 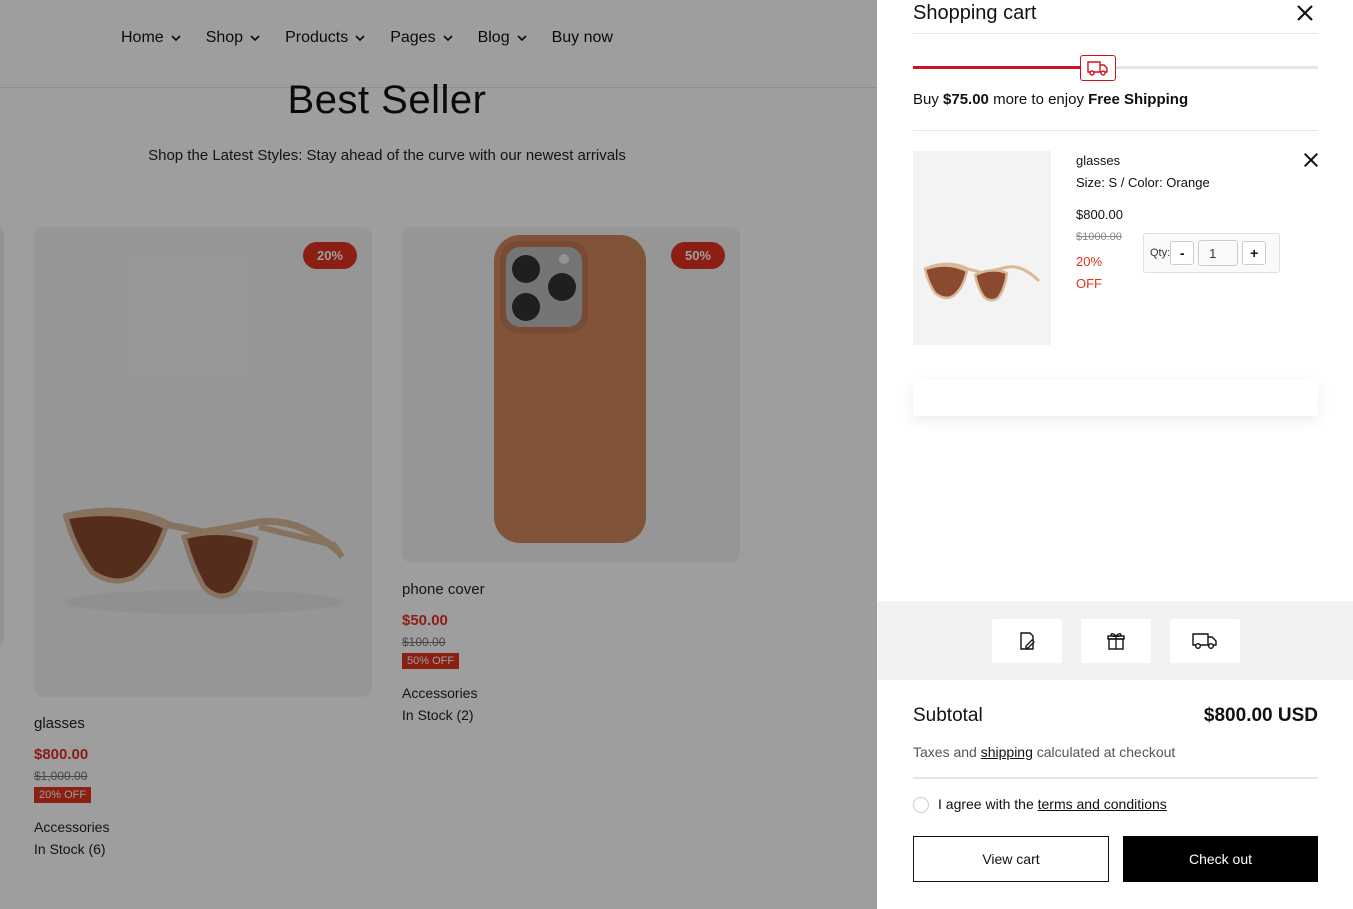 I want to click on shipping-goal: Free Shipping, so click(x=1138, y=99).